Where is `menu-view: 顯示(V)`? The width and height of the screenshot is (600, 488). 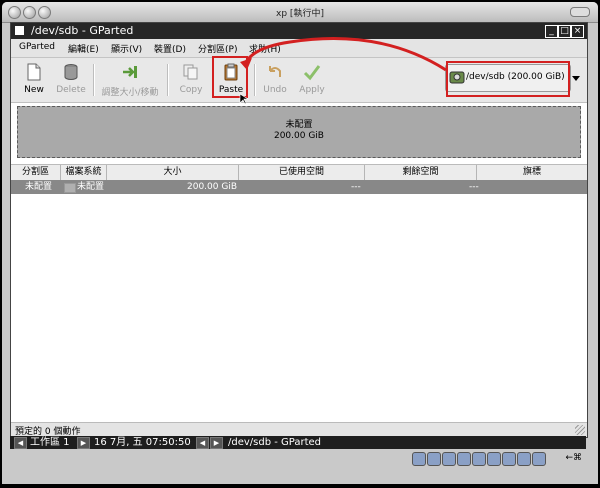 menu-view: 顯示(V) is located at coordinates (126, 48).